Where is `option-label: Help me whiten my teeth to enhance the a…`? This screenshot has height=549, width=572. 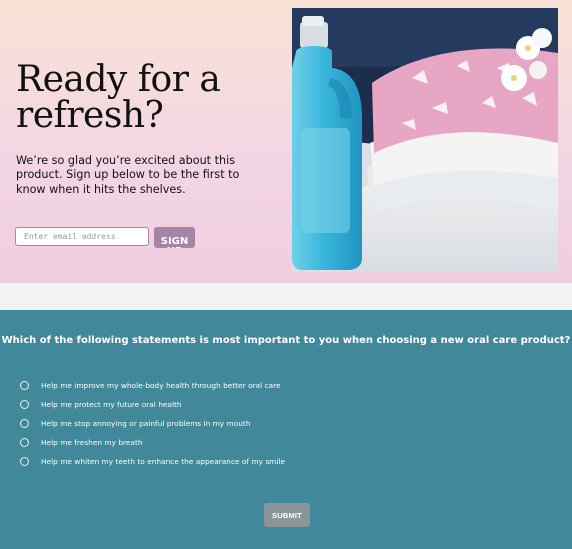 option-label: Help me whiten my teeth to enhance the a… is located at coordinates (163, 461).